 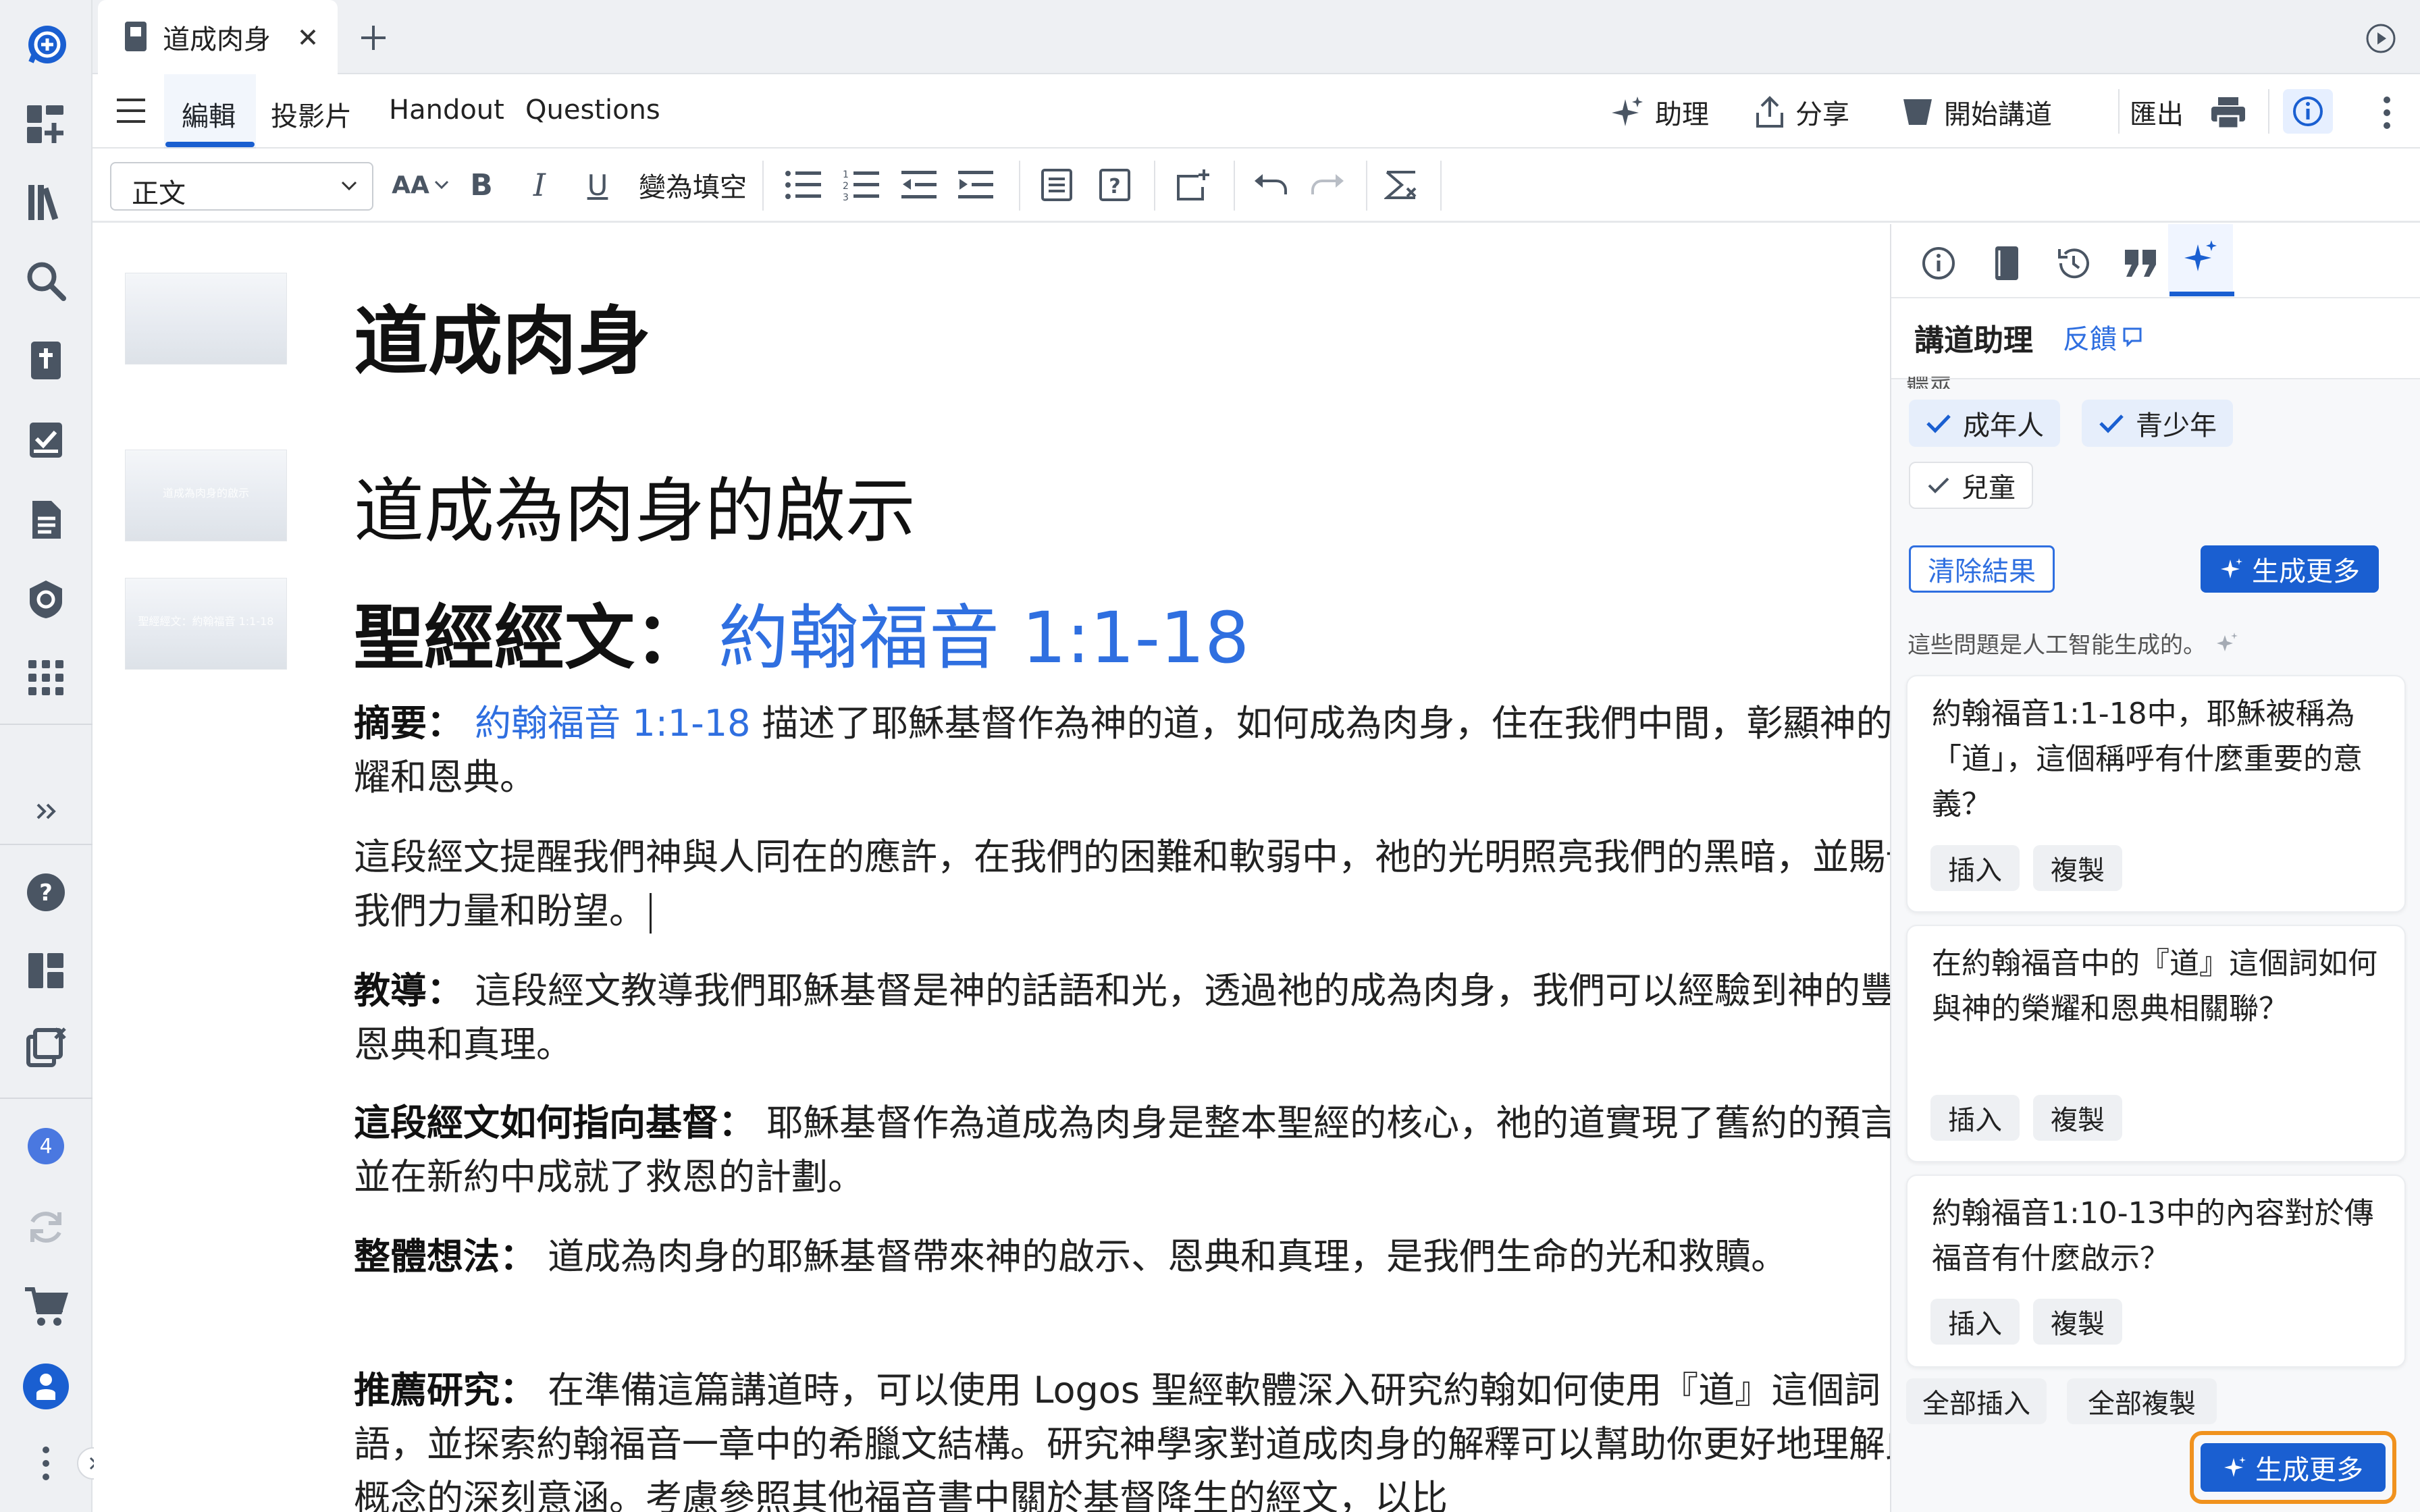 What do you see at coordinates (2142, 1401) in the screenshot?
I see `copy-all-button: 全部複製` at bounding box center [2142, 1401].